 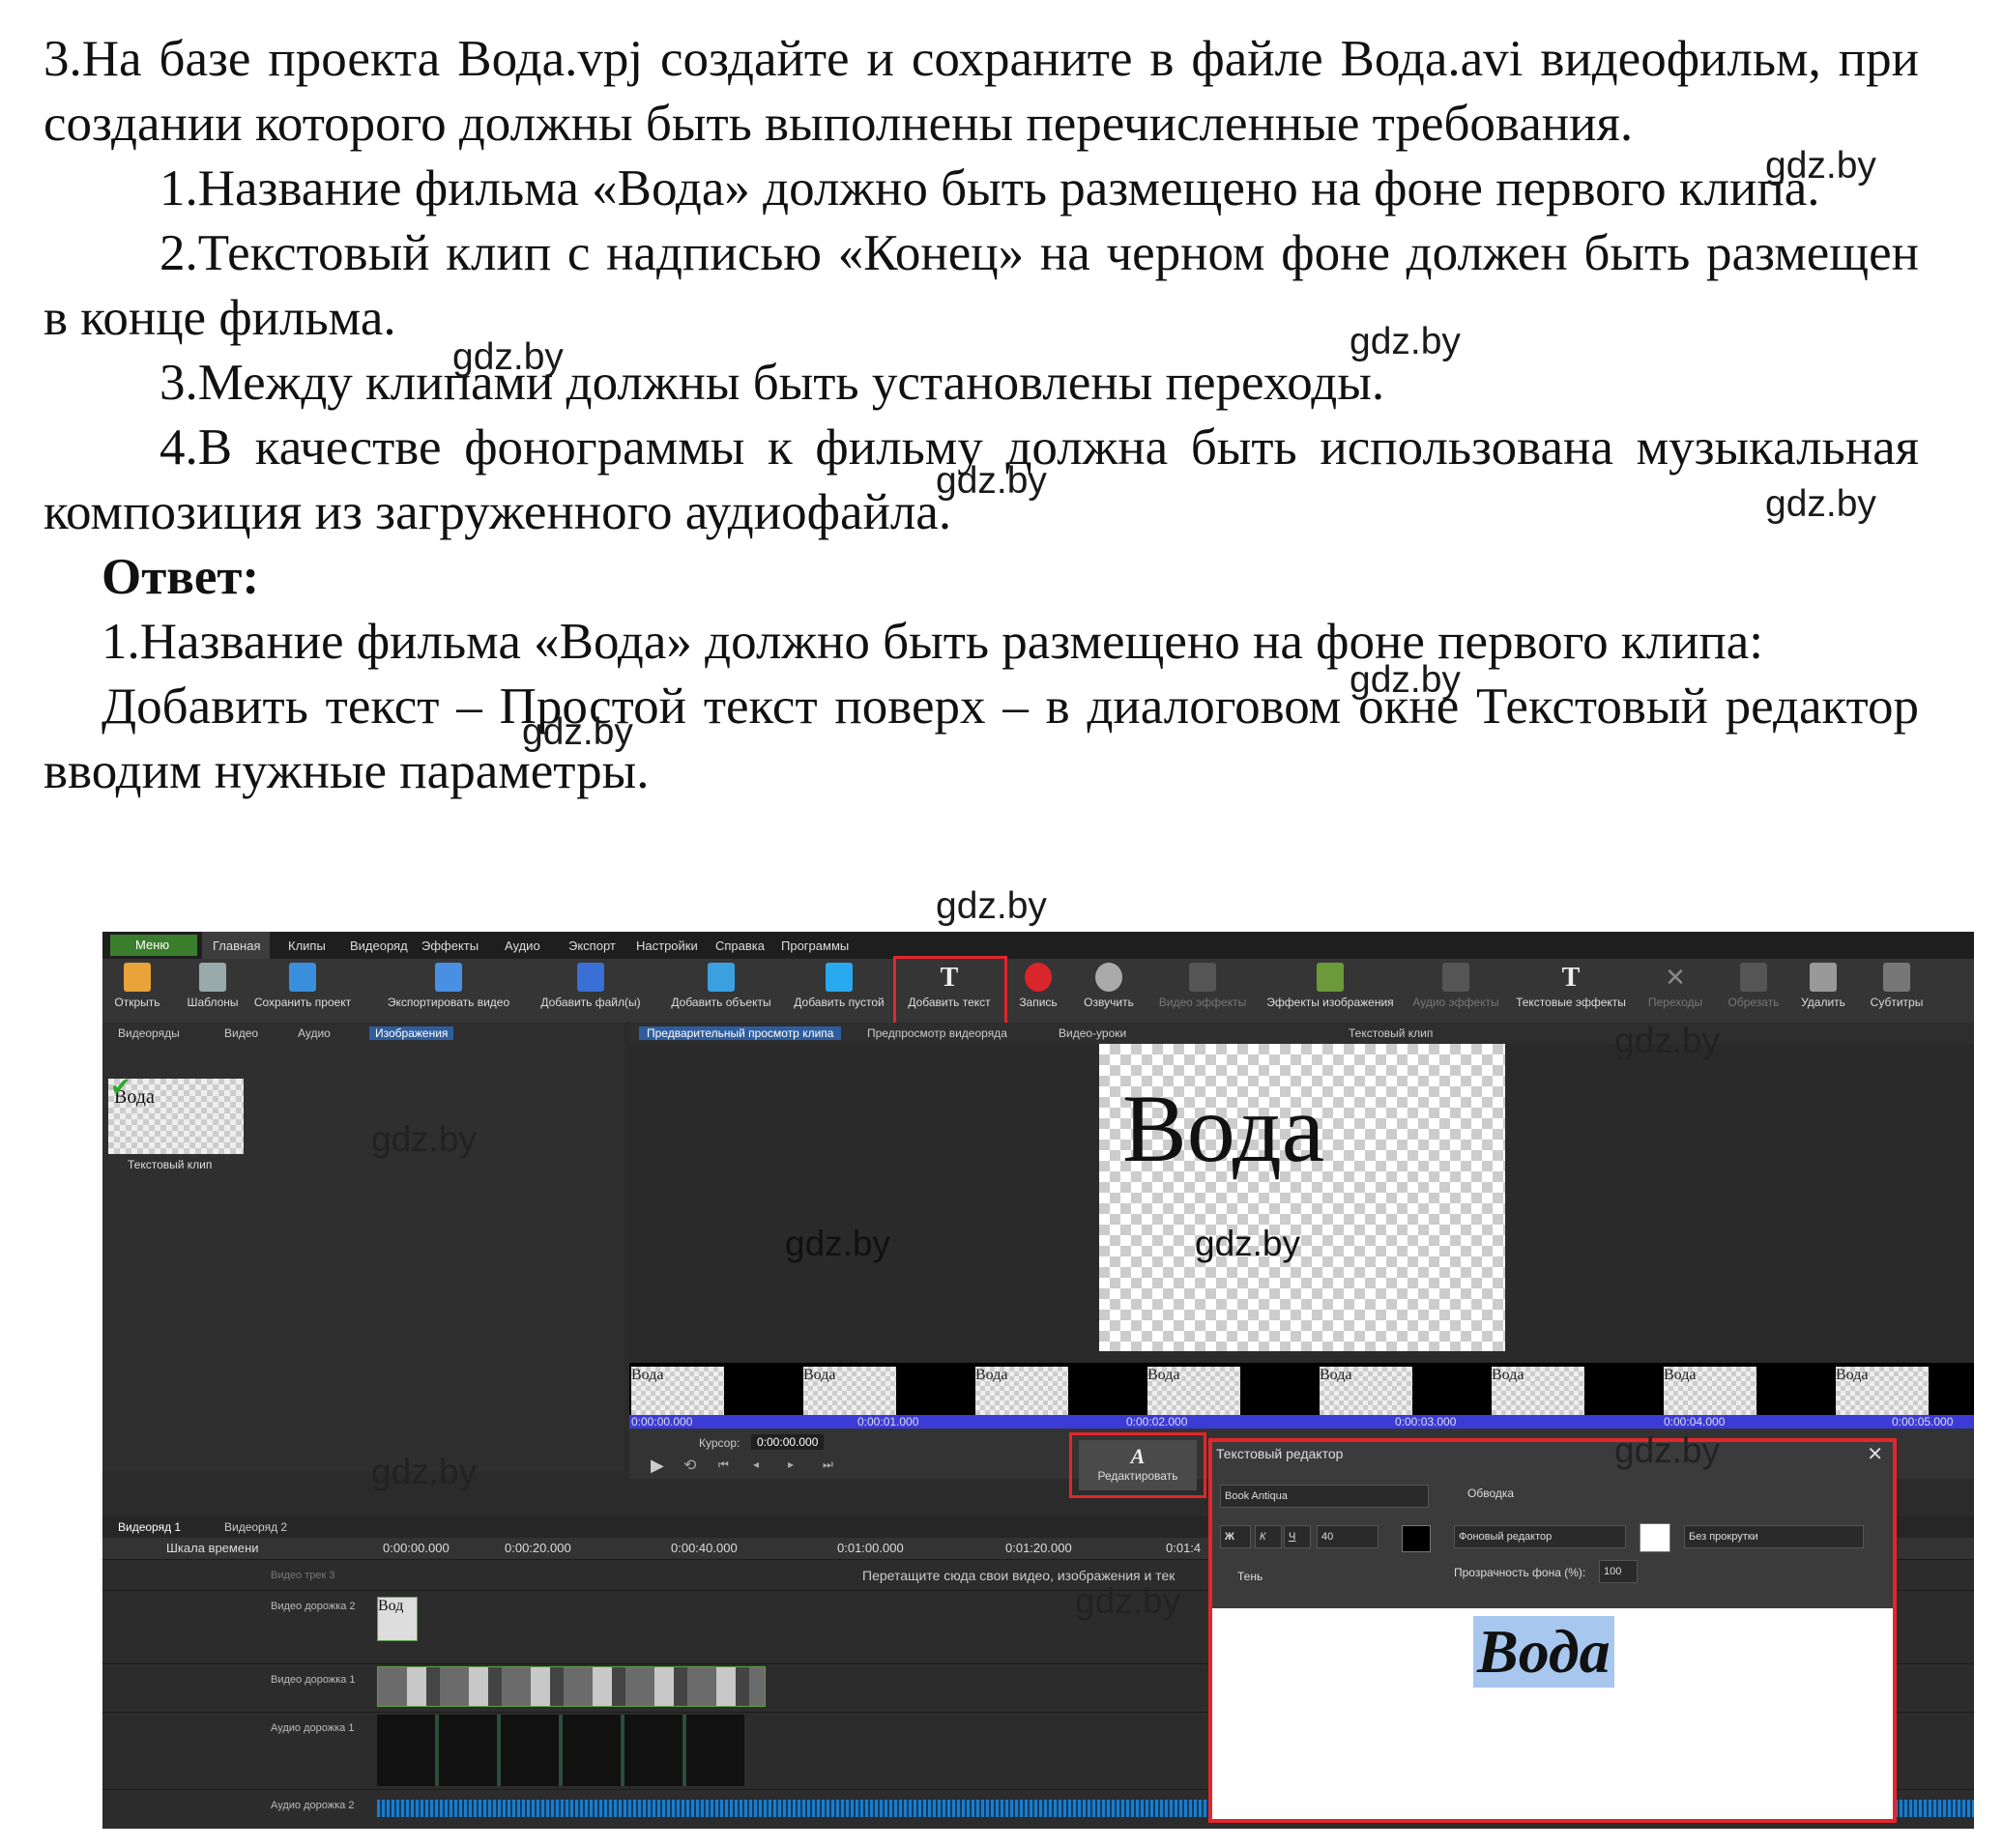 What do you see at coordinates (1235, 1536) in the screenshot?
I see `bold-button: Ж` at bounding box center [1235, 1536].